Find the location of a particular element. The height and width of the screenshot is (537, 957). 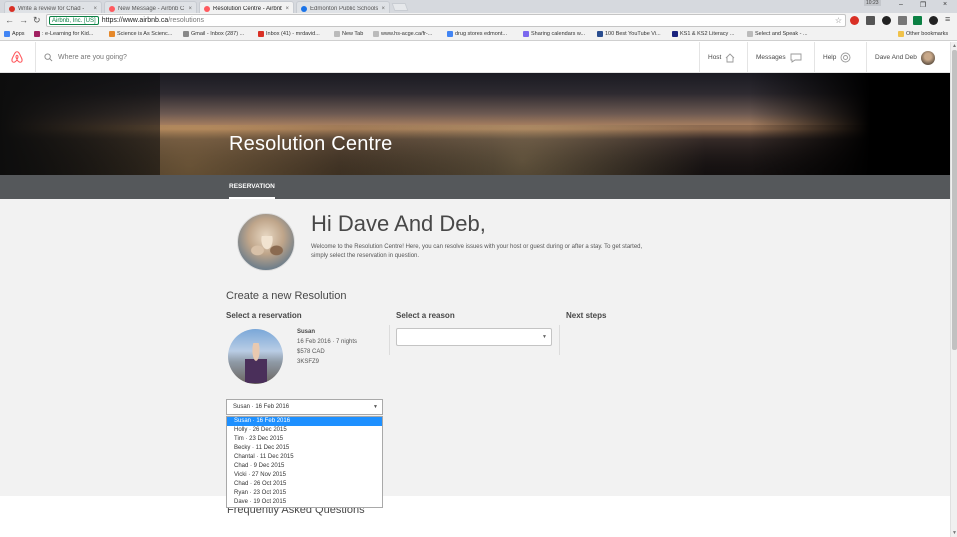

browser-tab-2: New Message - Airbnb C × is located at coordinates (150, 7).